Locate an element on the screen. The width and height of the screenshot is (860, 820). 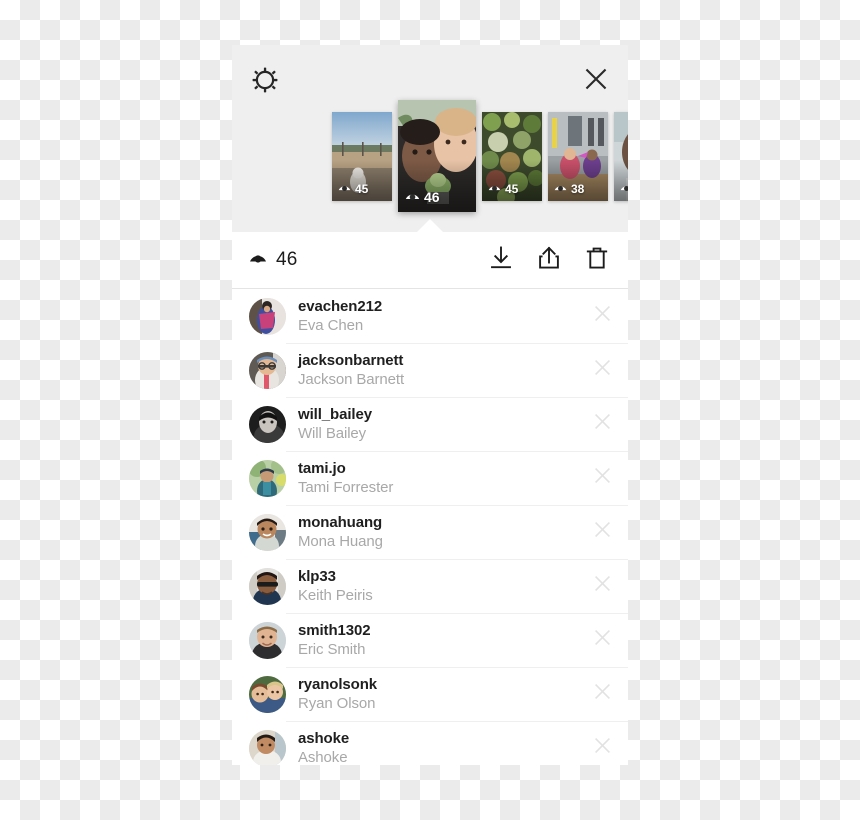
share-icon is located at coordinates (549, 260).